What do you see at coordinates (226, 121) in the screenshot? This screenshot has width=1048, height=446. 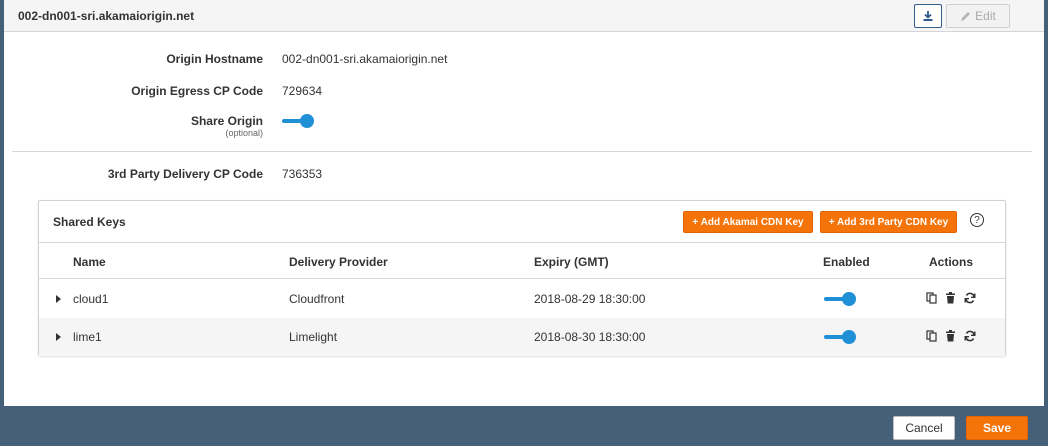 I see `share-origin-label: Share Origin` at bounding box center [226, 121].